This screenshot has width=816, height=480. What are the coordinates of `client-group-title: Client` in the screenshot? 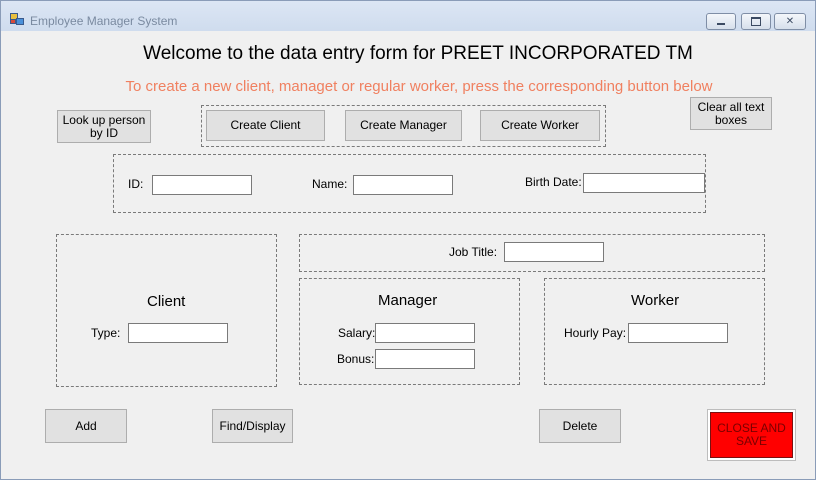 It's located at (166, 301).